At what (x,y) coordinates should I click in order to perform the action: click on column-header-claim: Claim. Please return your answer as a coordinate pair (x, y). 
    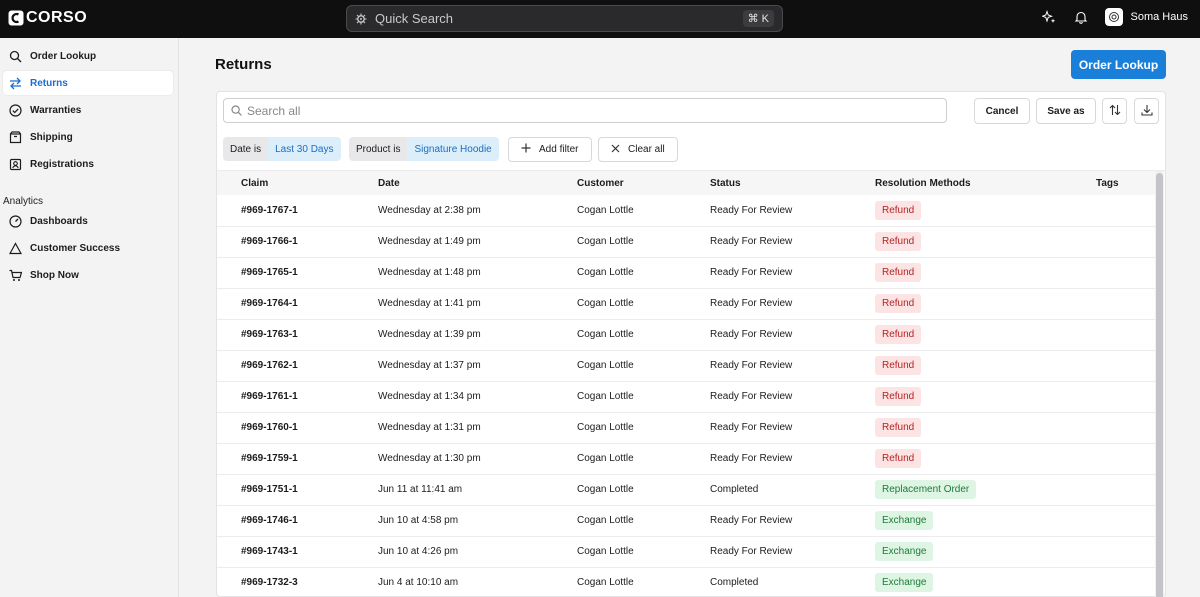
    Looking at the image, I should click on (297, 183).